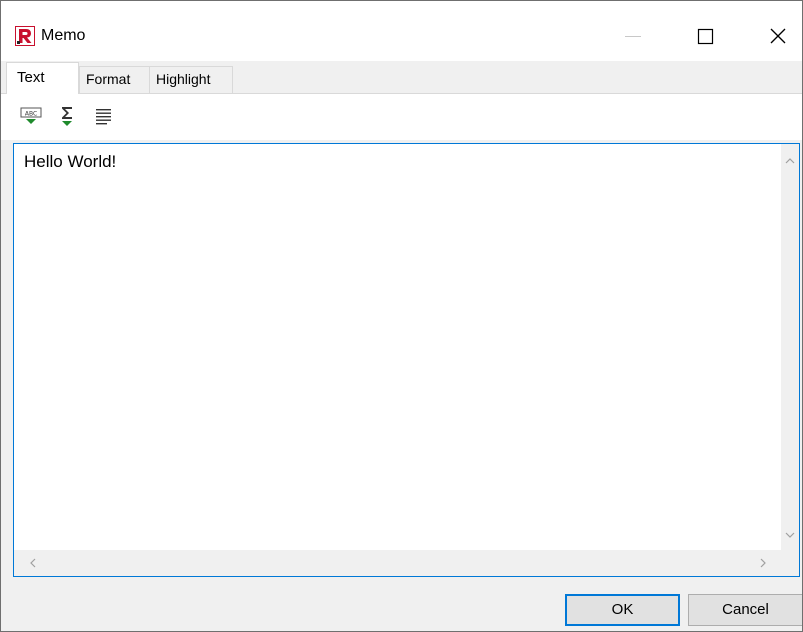 Image resolution: width=803 pixels, height=632 pixels. I want to click on spell-check-button: ABC, so click(32, 117).